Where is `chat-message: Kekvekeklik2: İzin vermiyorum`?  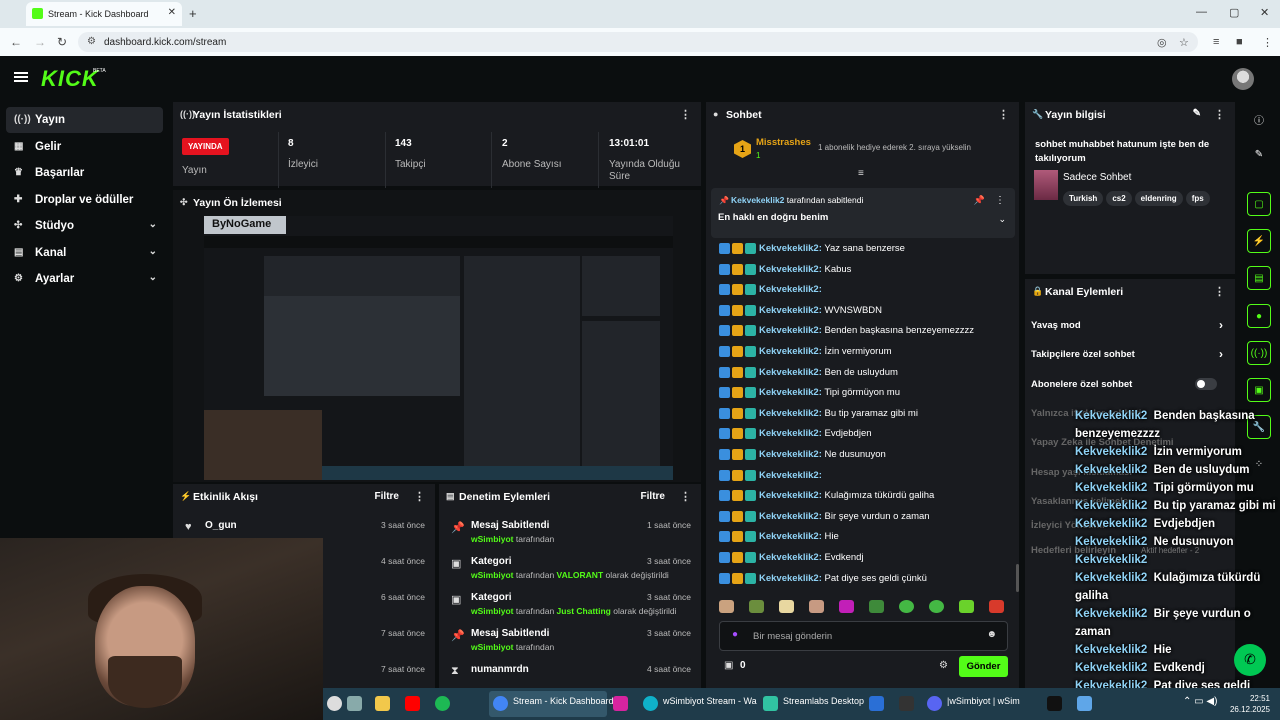
chat-message: Kekvekeklik2: İzin vermiyorum is located at coordinates (805, 355).